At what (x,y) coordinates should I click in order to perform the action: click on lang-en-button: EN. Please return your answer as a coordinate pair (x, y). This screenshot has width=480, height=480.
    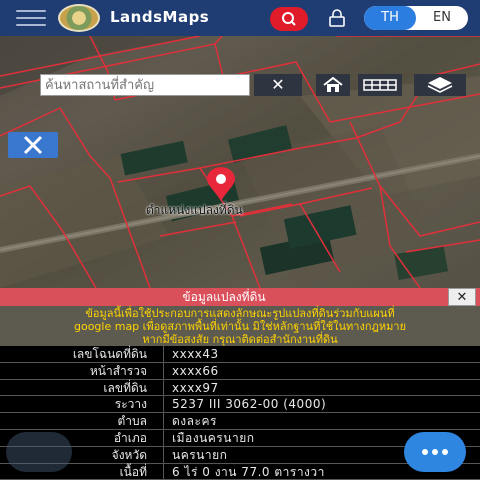
    Looking at the image, I should click on (442, 18).